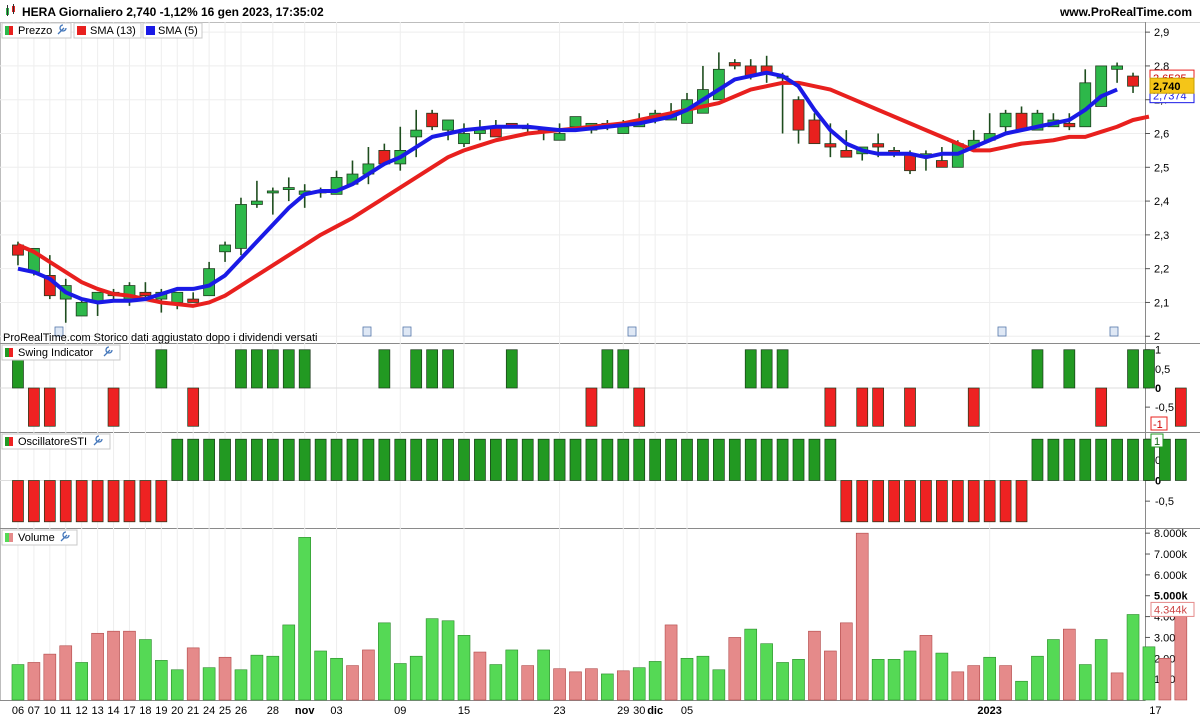 This screenshot has height=720, width=1200. I want to click on swing-legend-label: Swing Indicator, so click(56, 353).